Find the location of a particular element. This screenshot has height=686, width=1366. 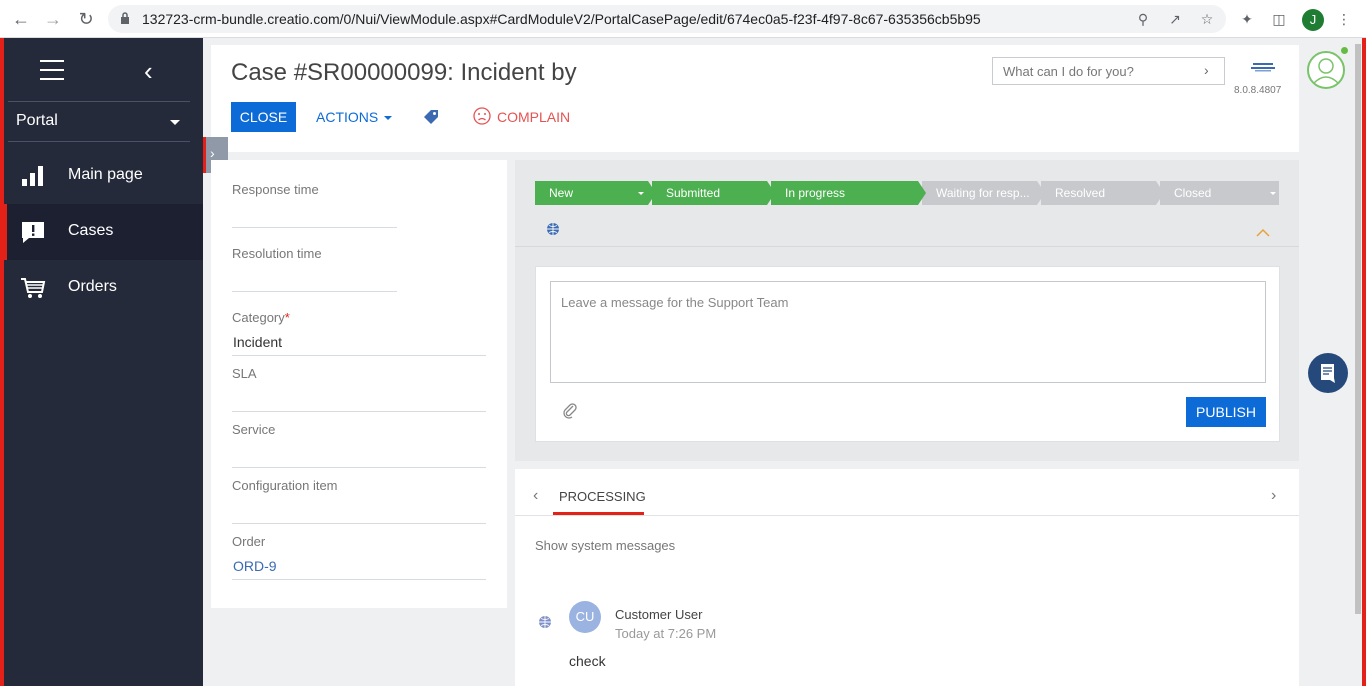

stage-closed: Closed is located at coordinates (1219, 193).